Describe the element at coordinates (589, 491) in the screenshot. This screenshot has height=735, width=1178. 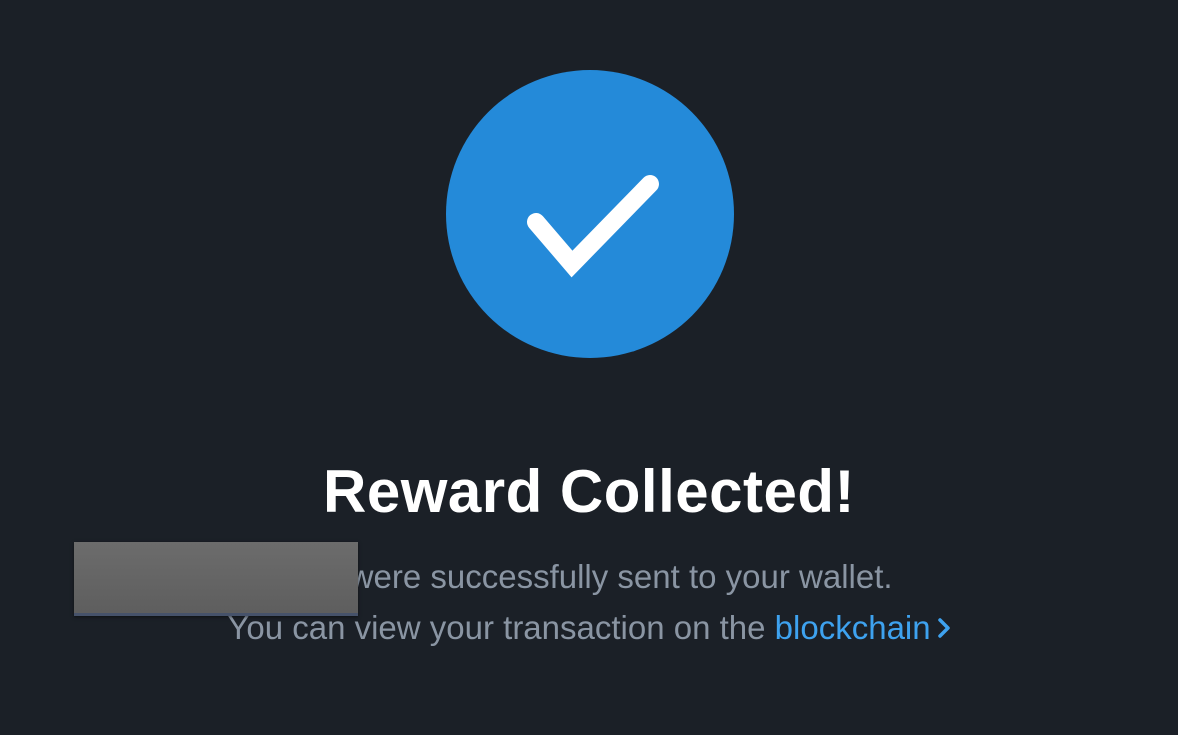
I see `page-title: Reward Collected!` at that location.